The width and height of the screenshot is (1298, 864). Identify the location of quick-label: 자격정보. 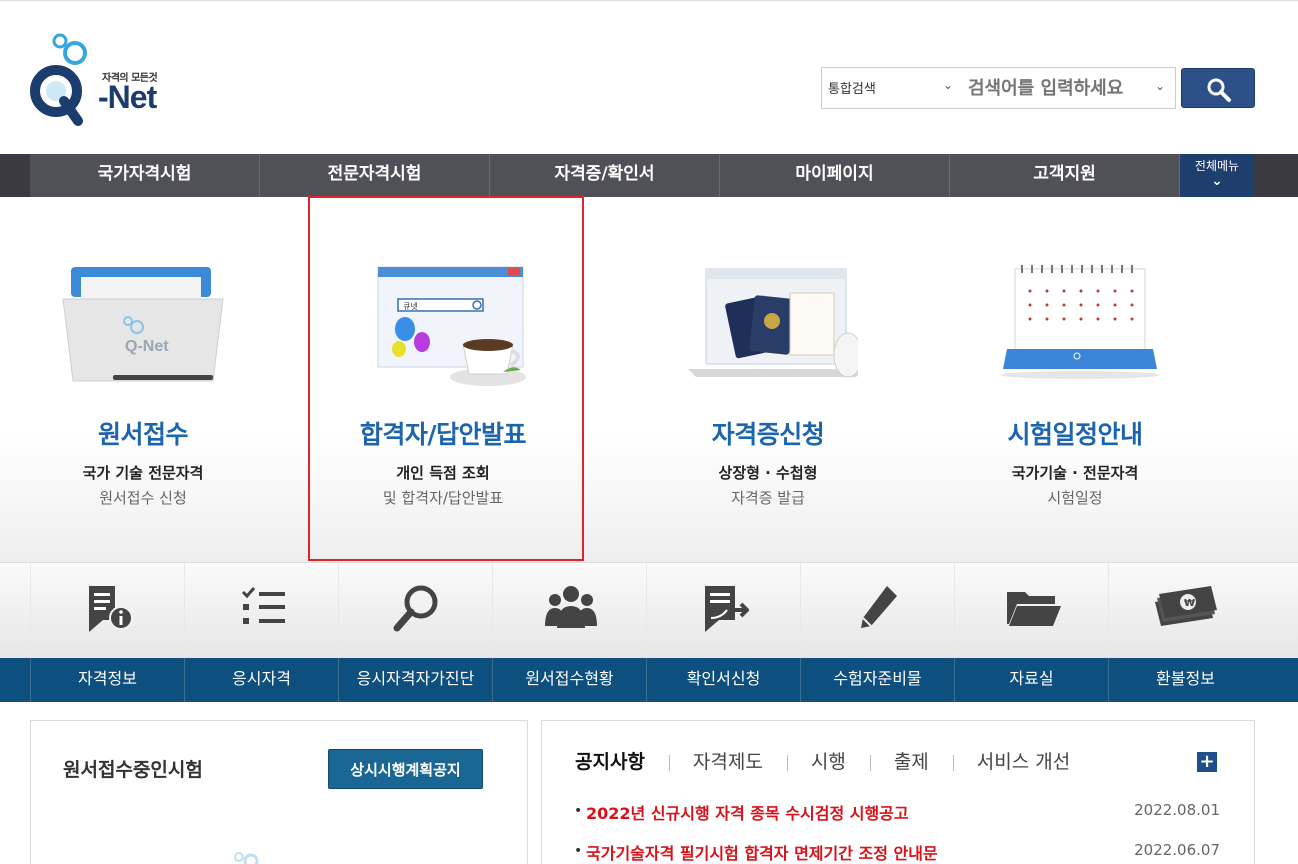
(107, 680).